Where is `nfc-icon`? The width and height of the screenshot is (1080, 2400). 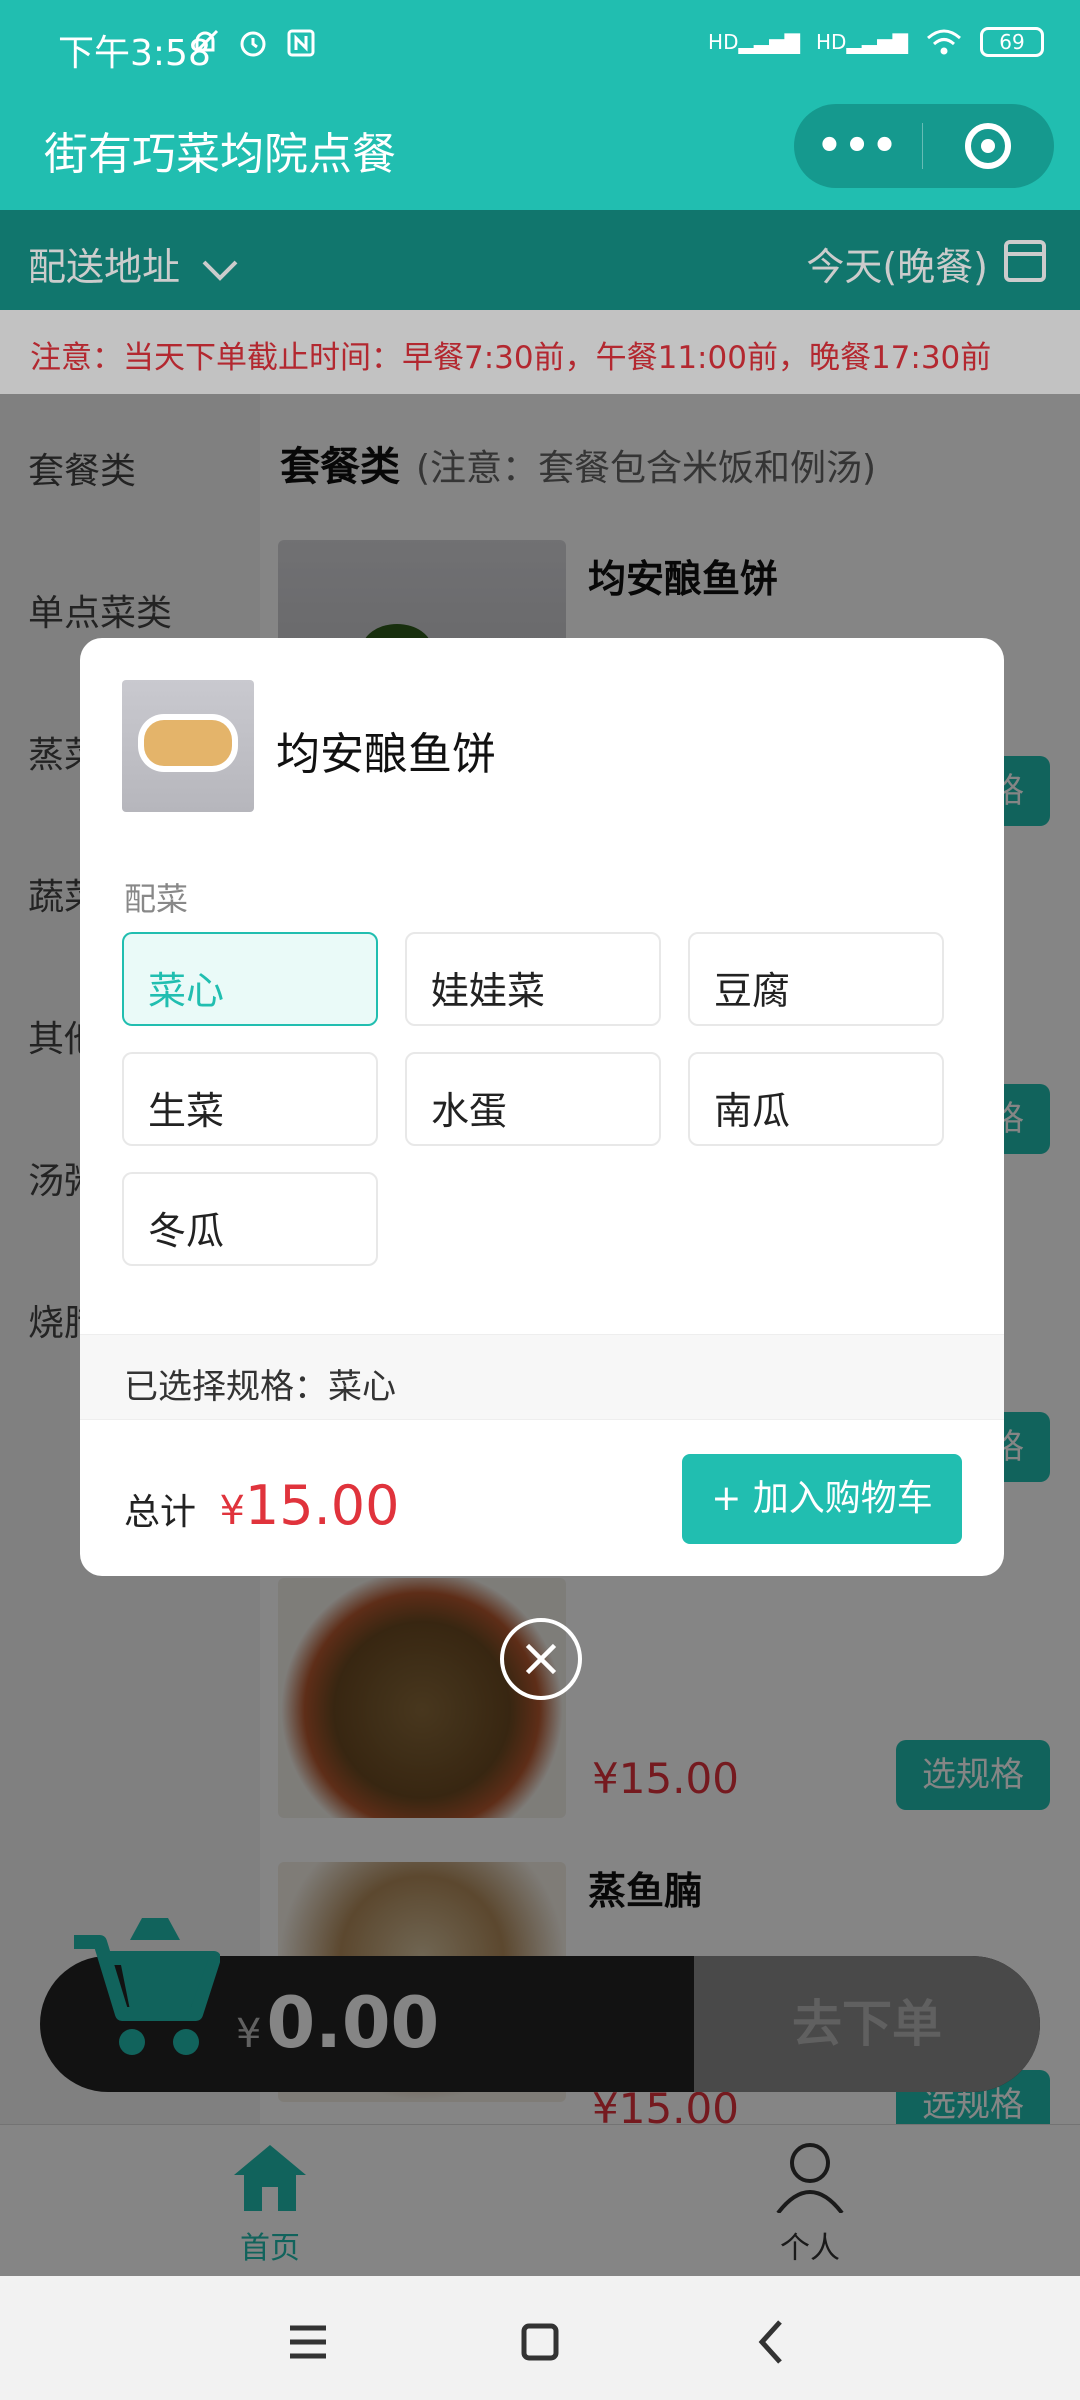
nfc-icon is located at coordinates (301, 43).